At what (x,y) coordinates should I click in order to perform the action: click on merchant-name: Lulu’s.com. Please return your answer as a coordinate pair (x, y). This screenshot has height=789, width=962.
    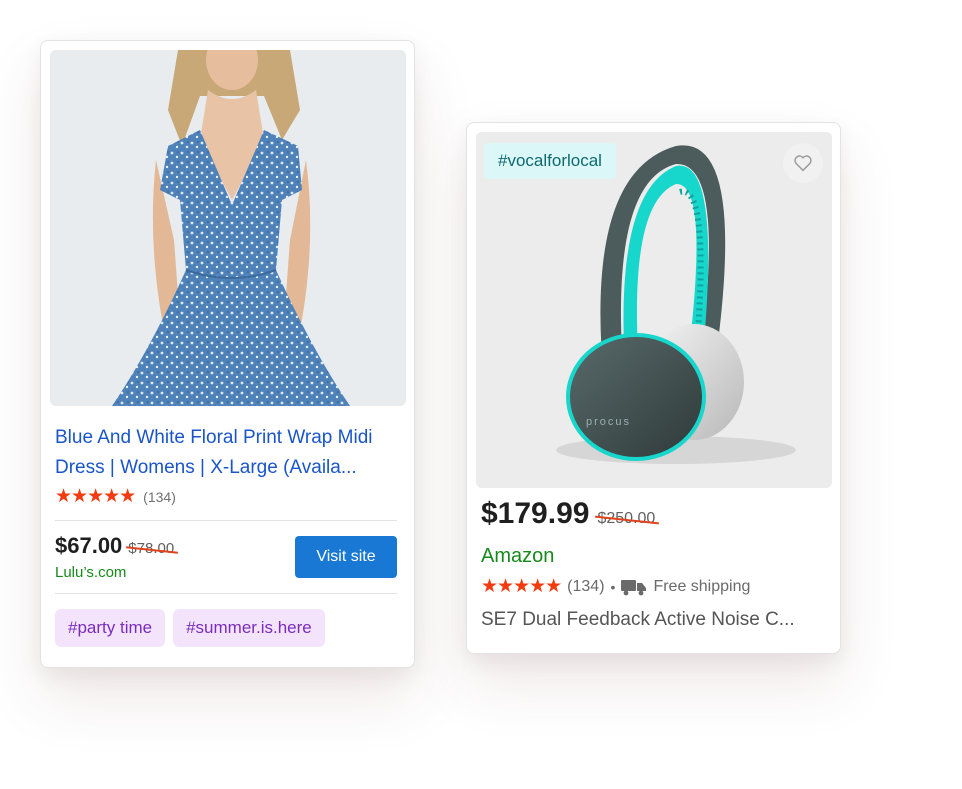
    Looking at the image, I should click on (90, 572).